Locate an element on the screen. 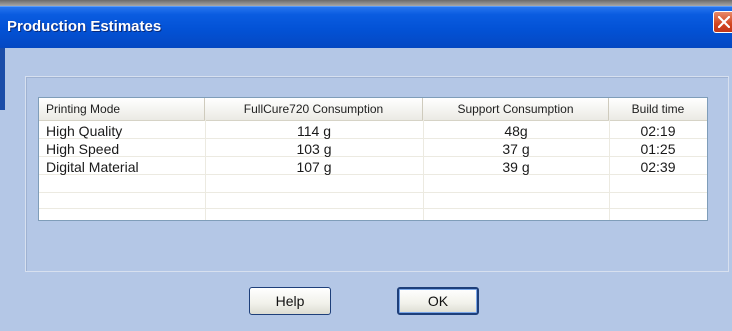  fullcure-cell: 107 g is located at coordinates (314, 167).